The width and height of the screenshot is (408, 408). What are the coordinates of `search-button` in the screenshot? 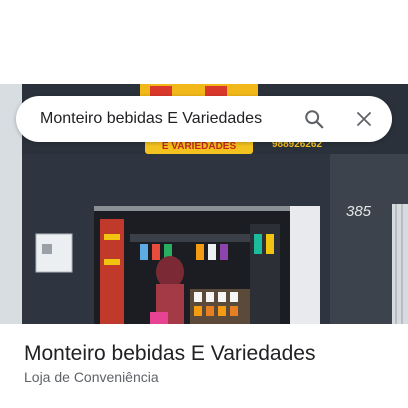 It's located at (314, 119).